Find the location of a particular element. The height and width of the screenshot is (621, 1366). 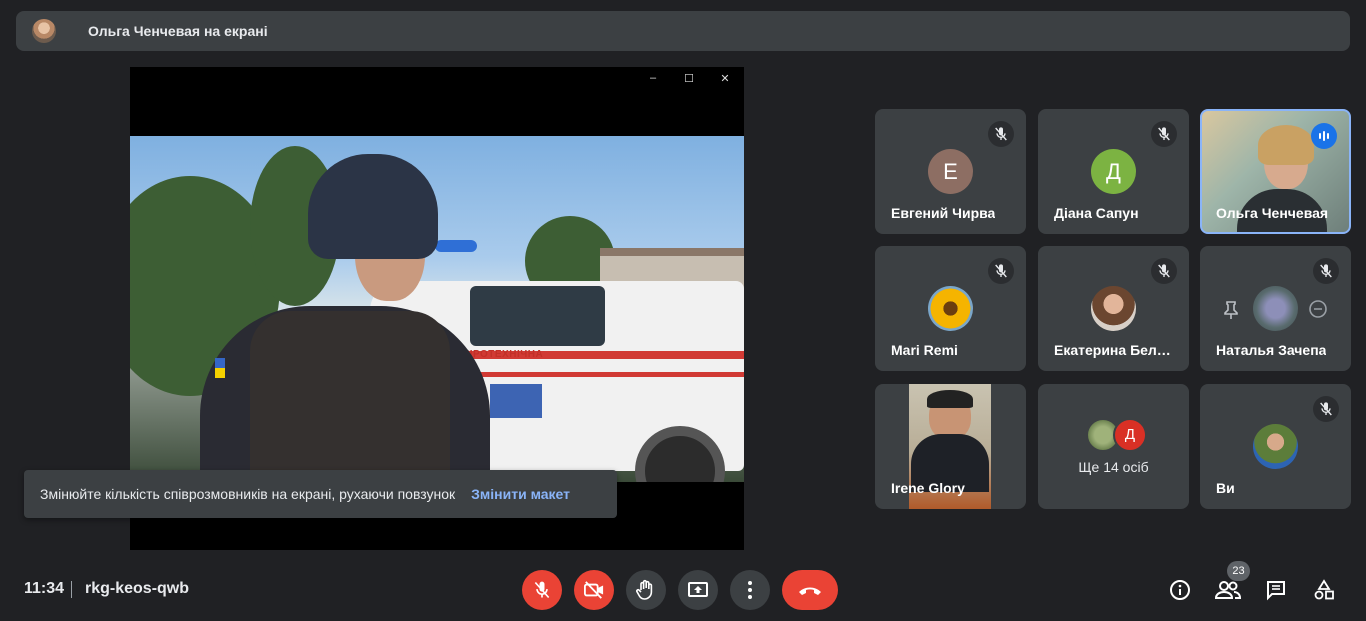

info-icon is located at coordinates (1180, 590).